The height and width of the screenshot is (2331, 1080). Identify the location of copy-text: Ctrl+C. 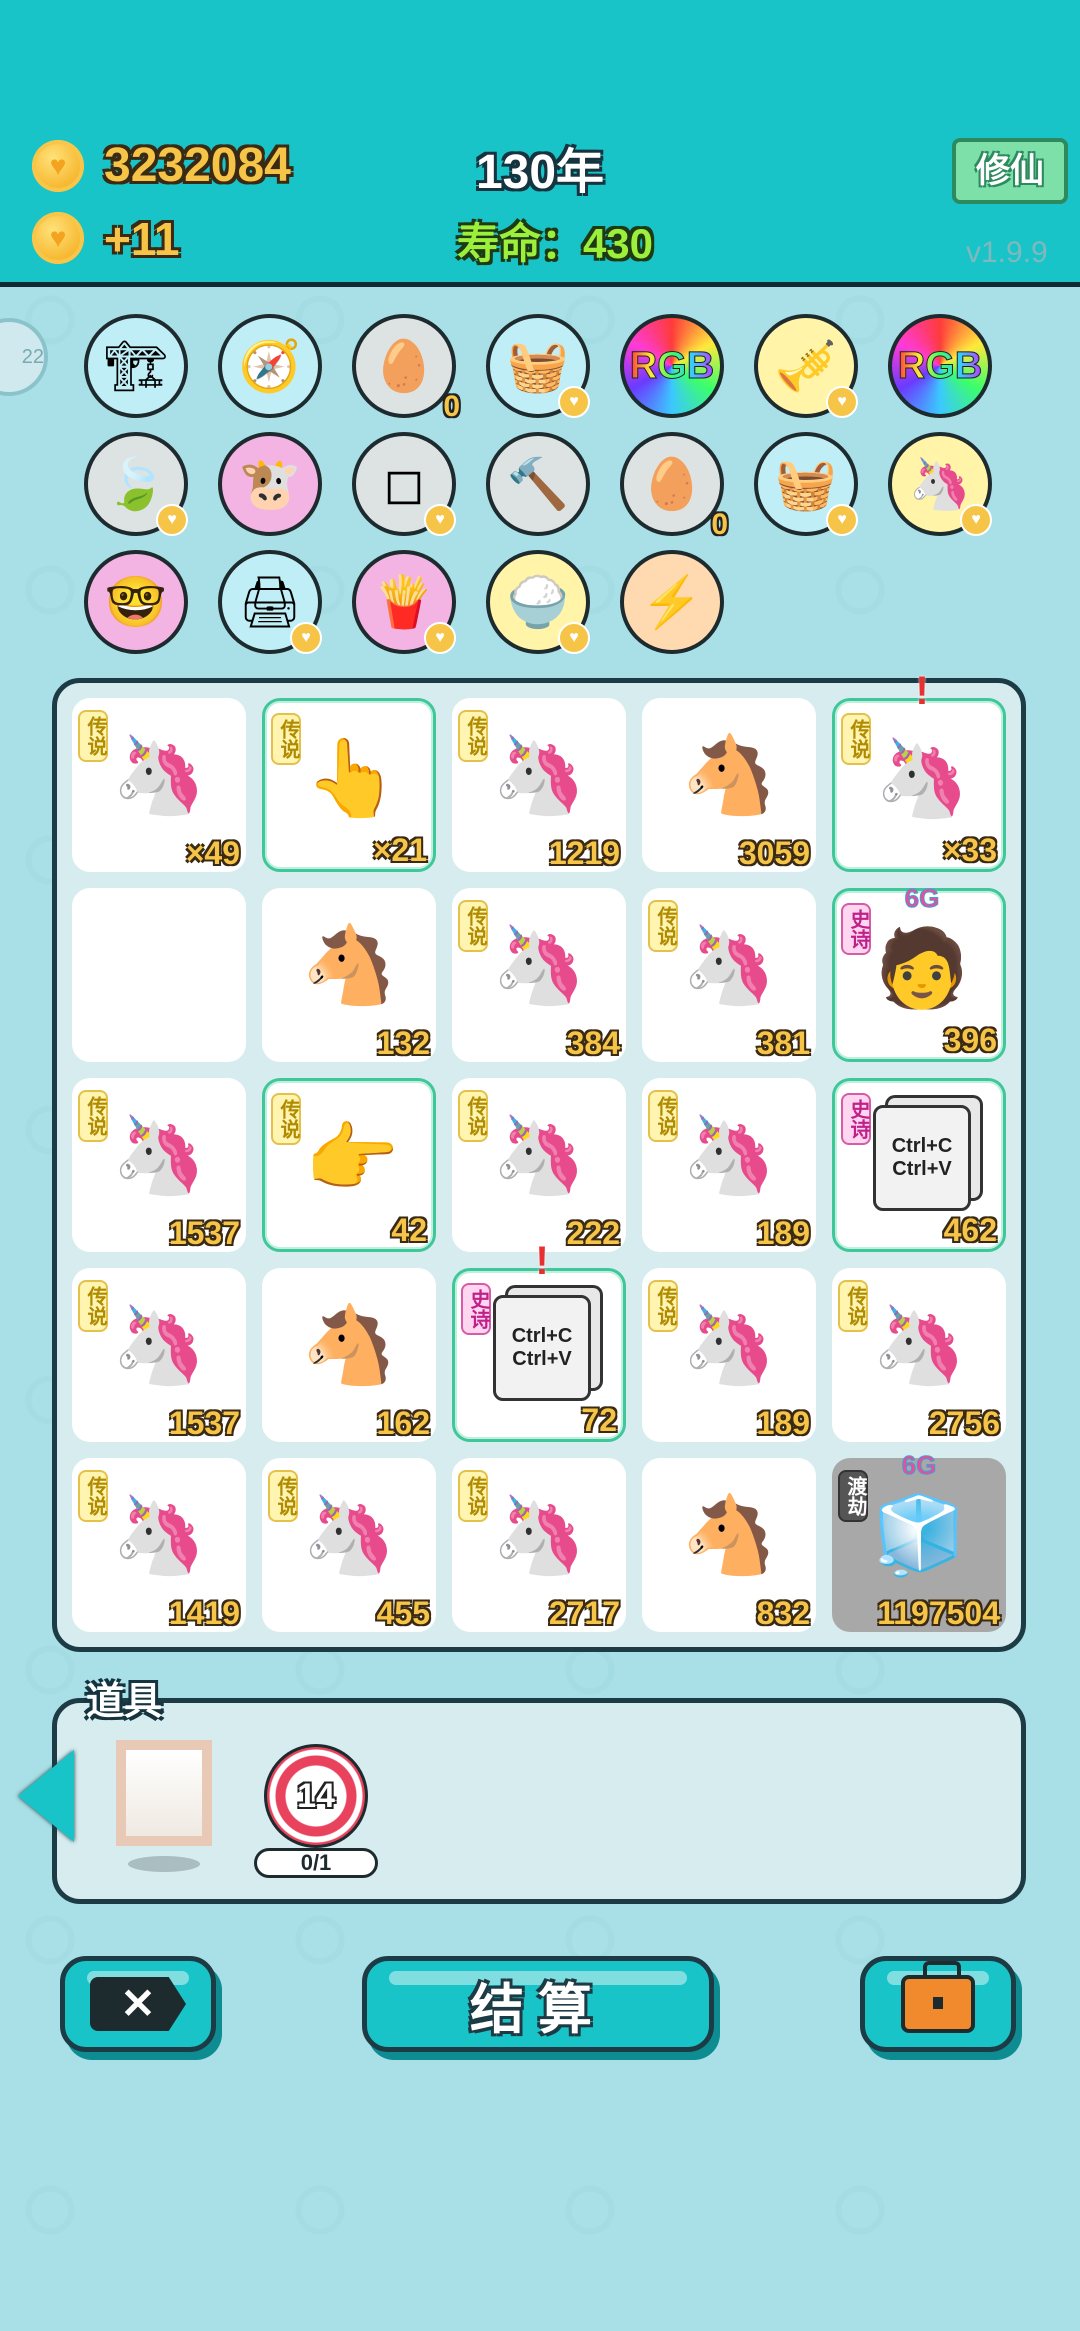
(542, 1336).